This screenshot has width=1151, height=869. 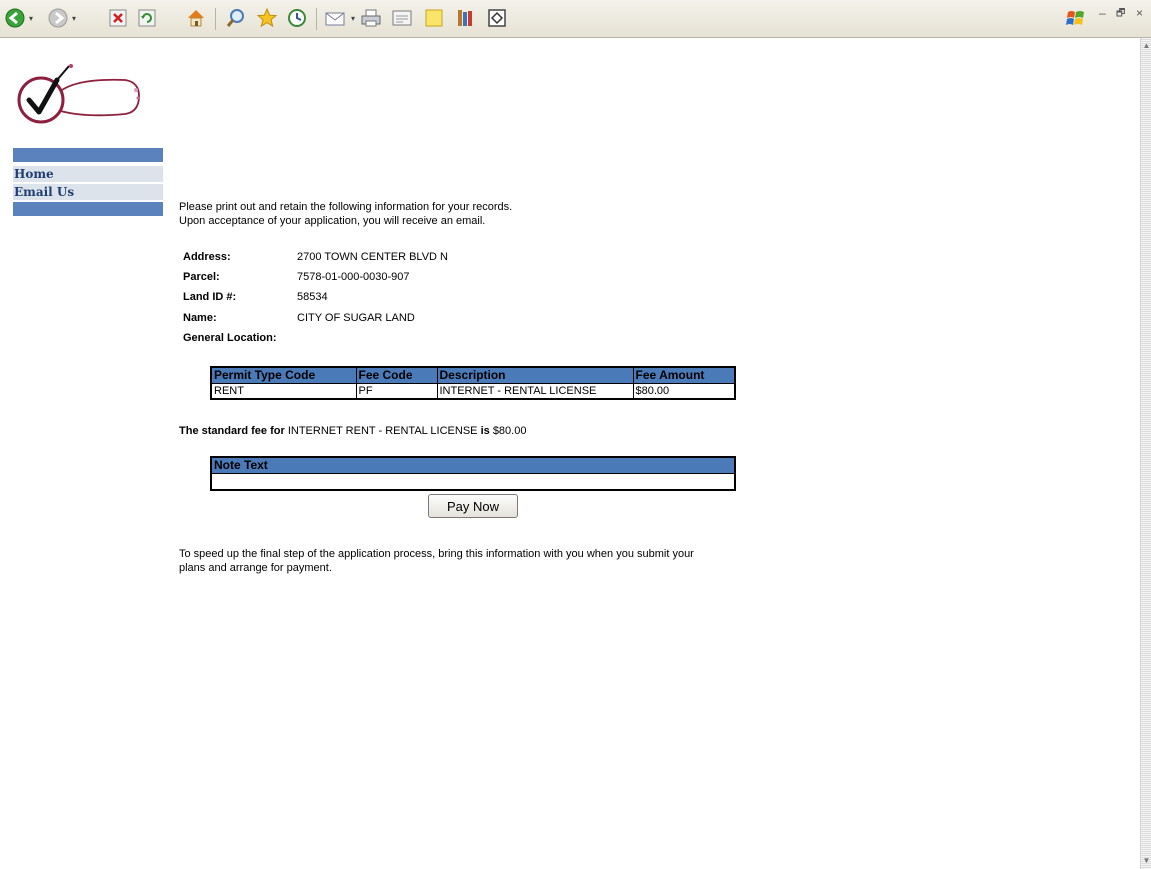 I want to click on stop-icon, so click(x=118, y=18).